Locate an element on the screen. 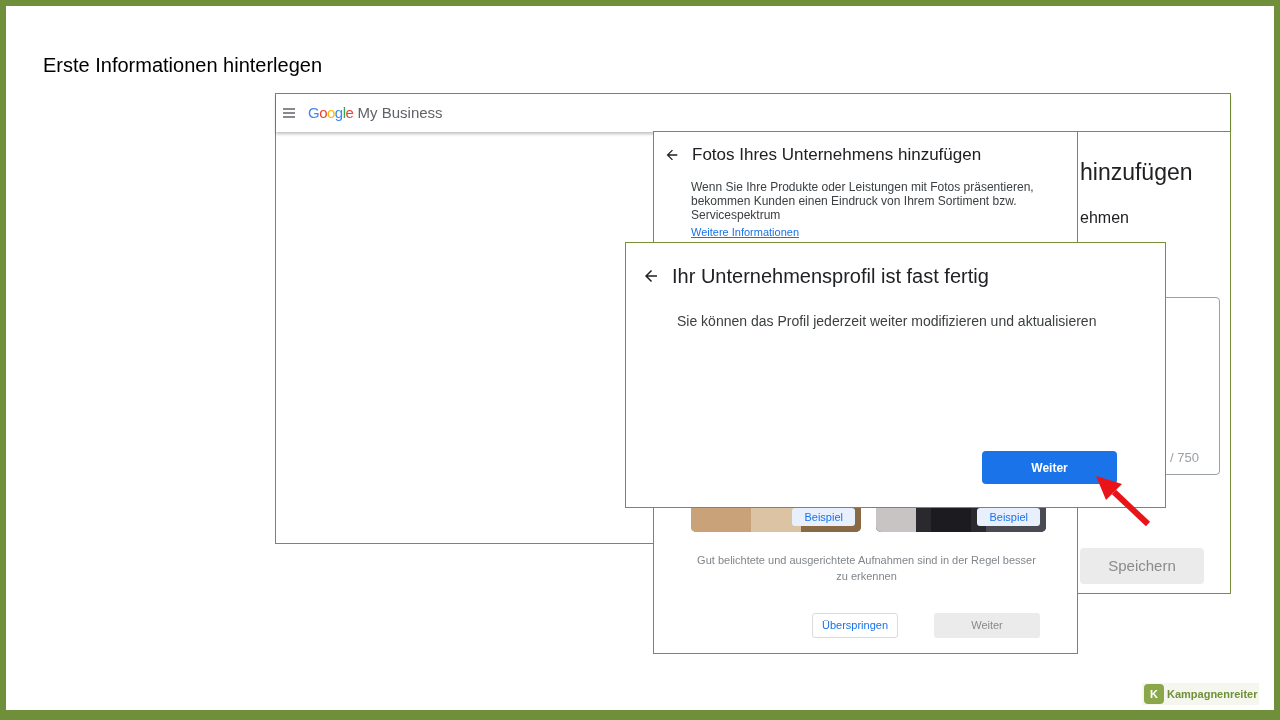  info-link: Weitere Informationen is located at coordinates (745, 232).